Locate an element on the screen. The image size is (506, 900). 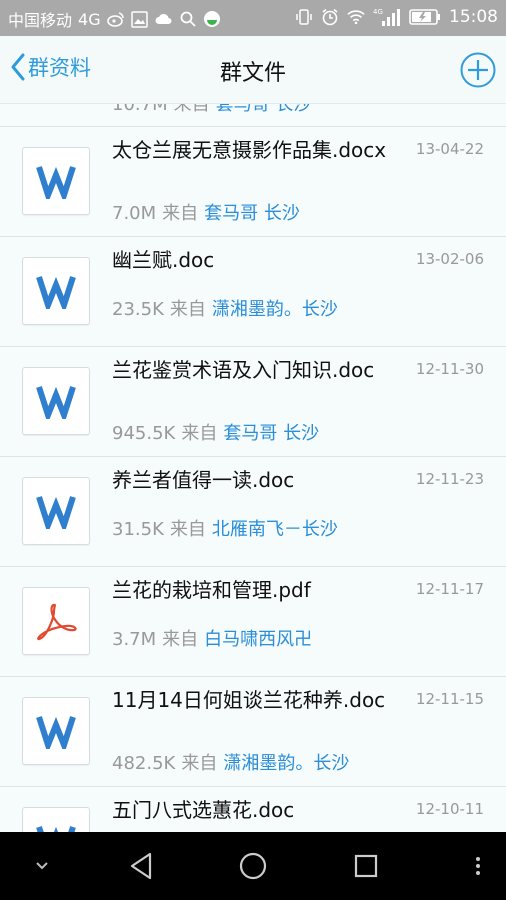
triangle-back-icon is located at coordinates (141, 866).